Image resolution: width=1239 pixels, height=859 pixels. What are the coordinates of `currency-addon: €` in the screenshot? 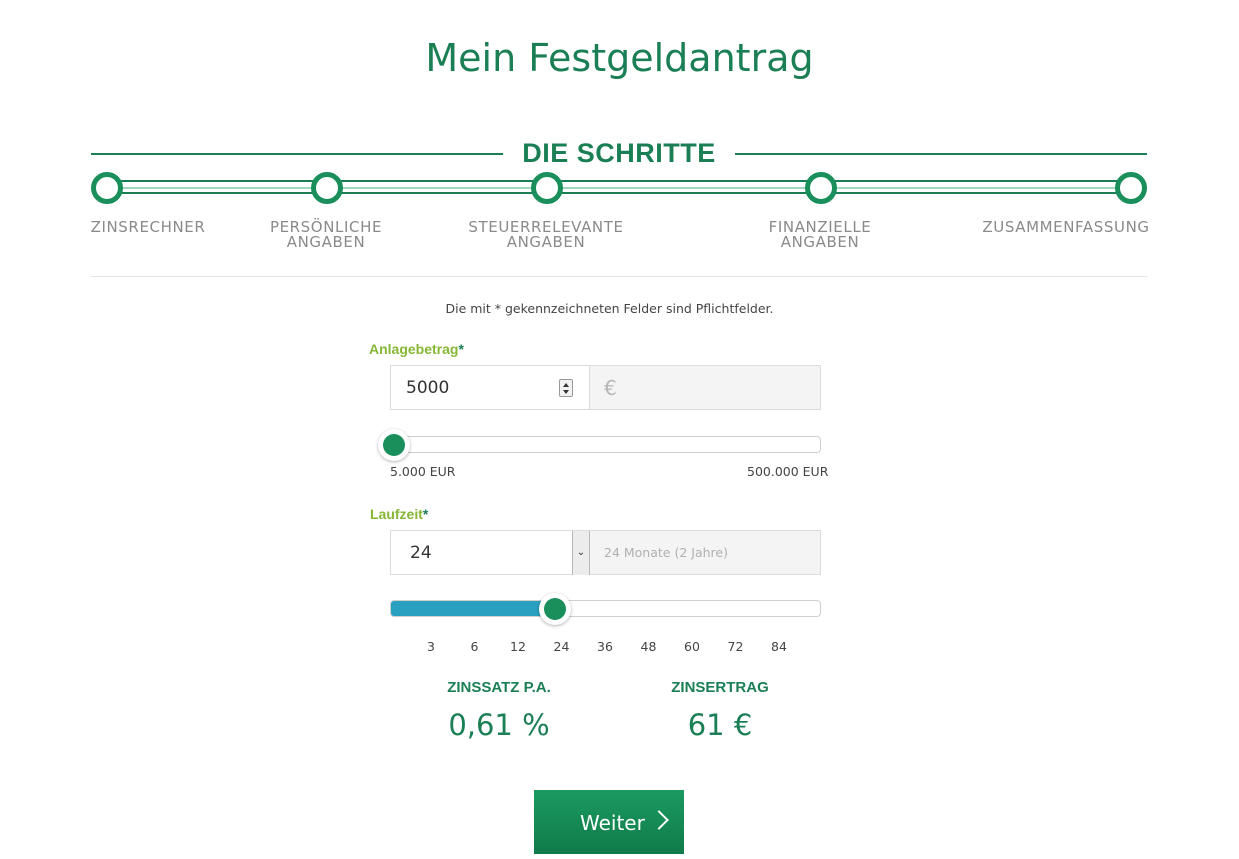 It's located at (705, 387).